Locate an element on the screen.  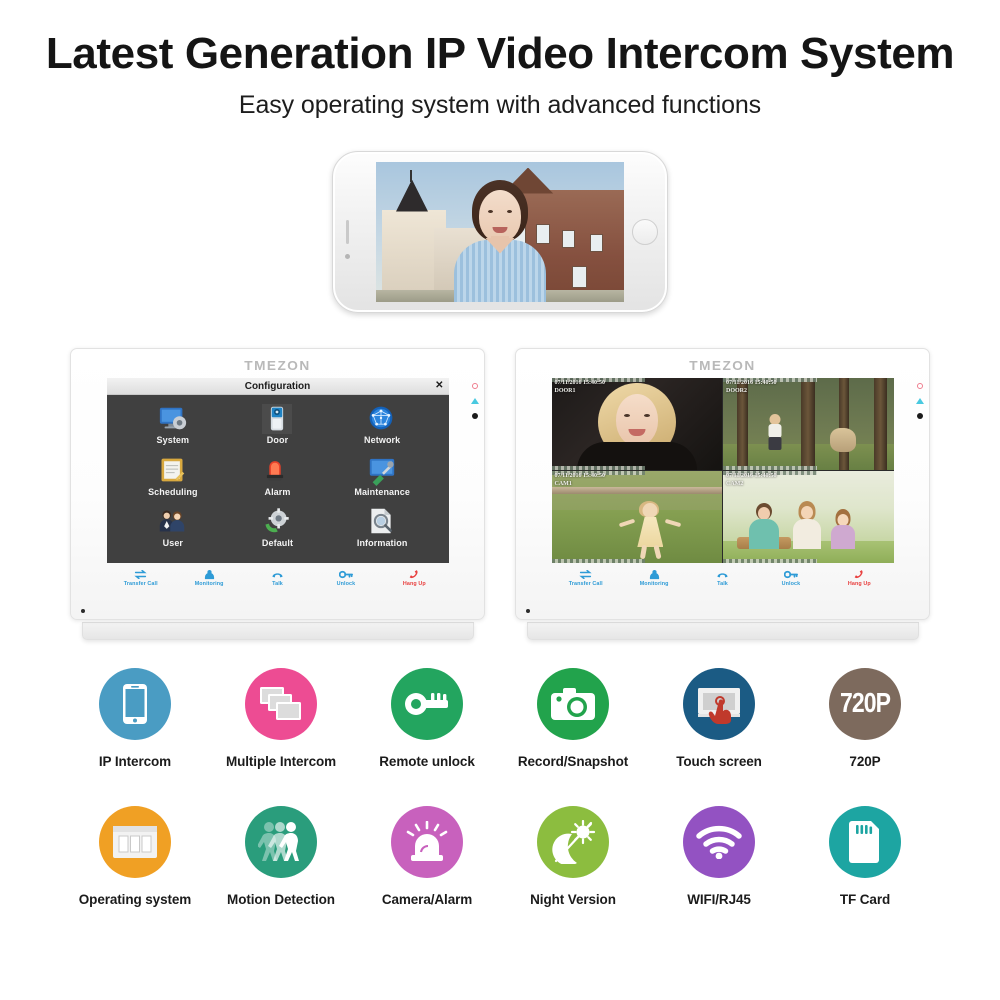
monitor-wrench-icon is located at coordinates (382, 471).